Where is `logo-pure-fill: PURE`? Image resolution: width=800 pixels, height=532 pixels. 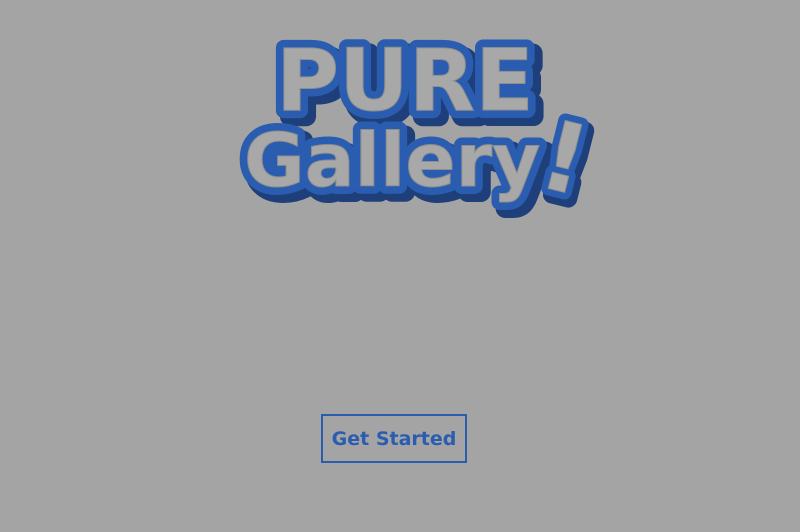 logo-pure-fill: PURE is located at coordinates (405, 81).